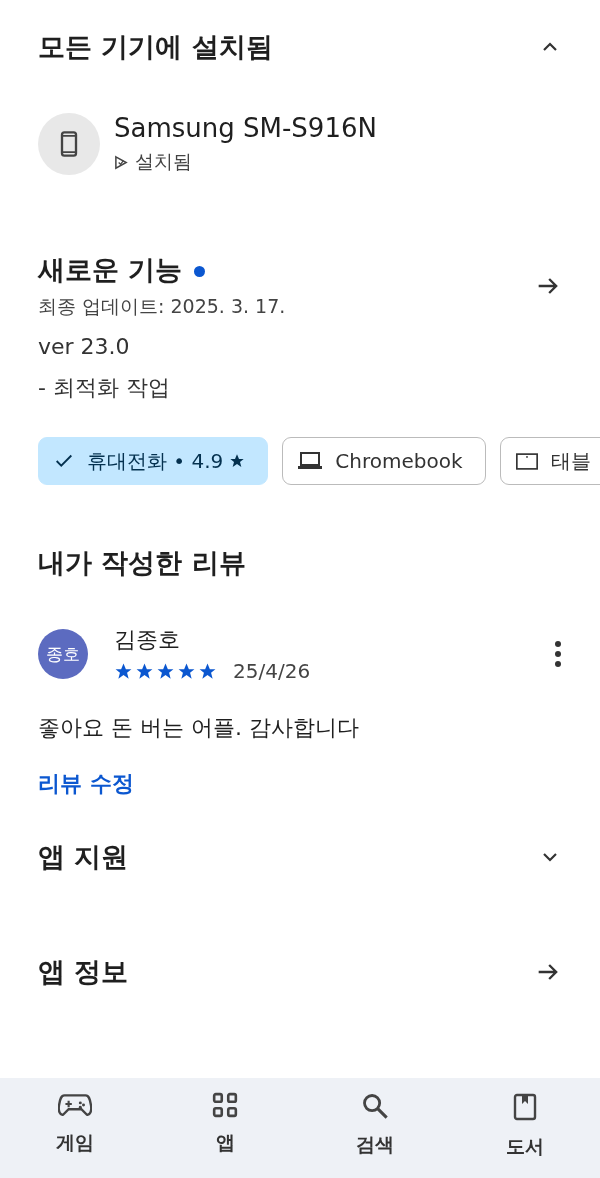 This screenshot has width=600, height=1178. I want to click on more-icon, so click(558, 654).